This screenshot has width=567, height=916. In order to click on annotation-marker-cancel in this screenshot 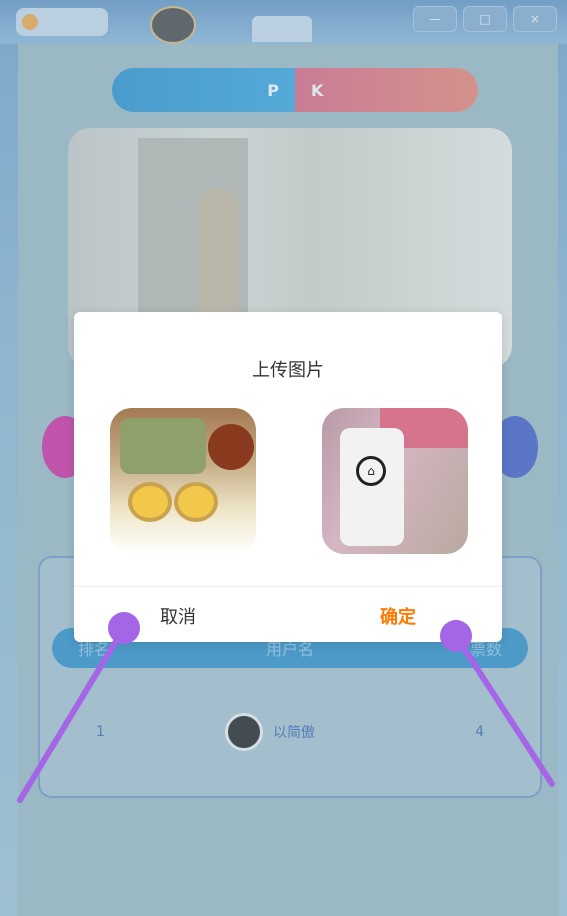, I will do `click(124, 628)`.